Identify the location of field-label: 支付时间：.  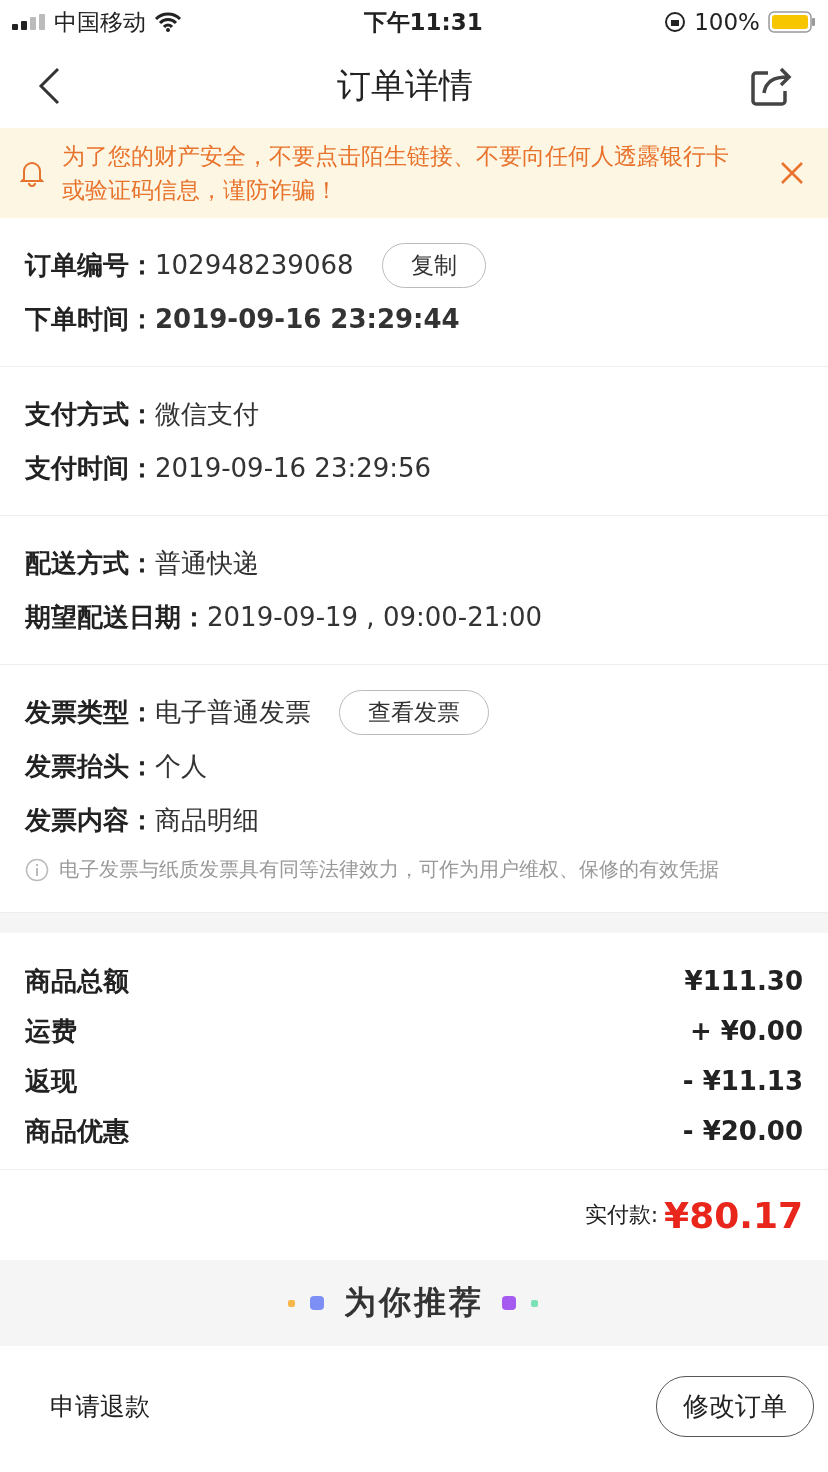
(90, 468).